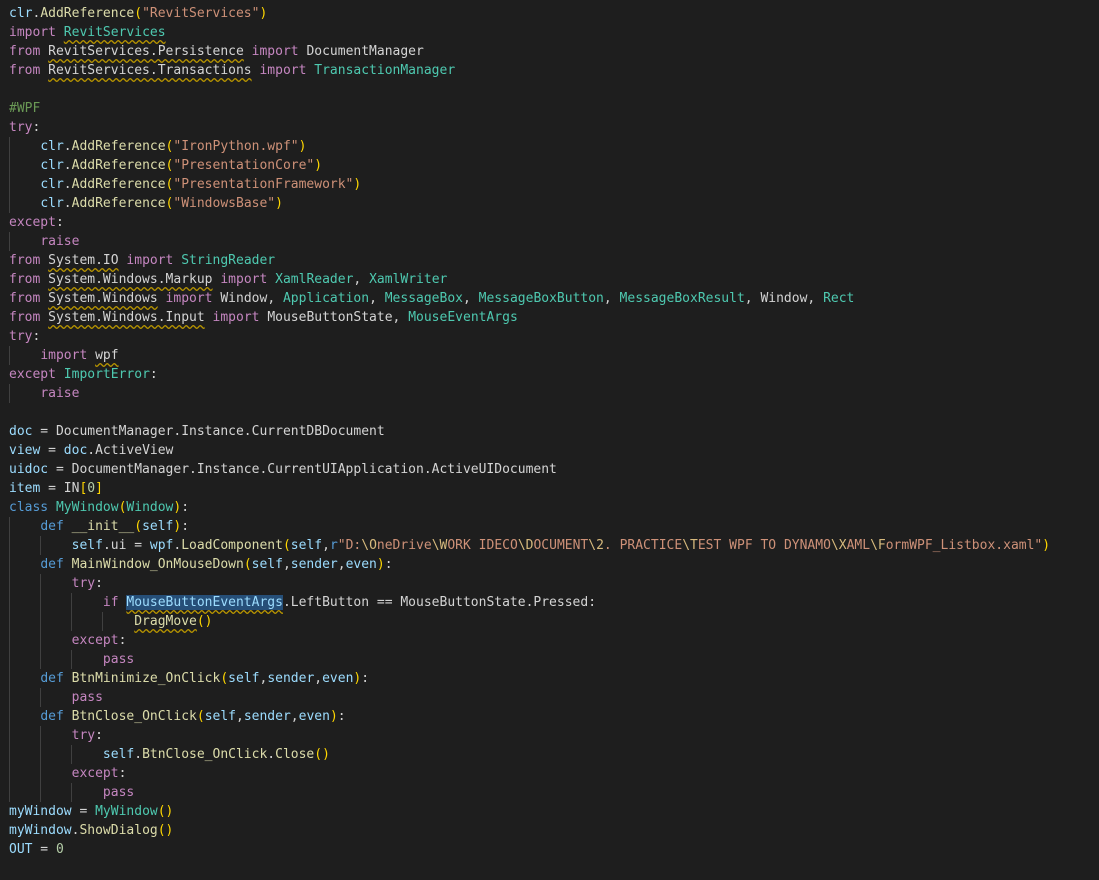 The height and width of the screenshot is (880, 1099). What do you see at coordinates (224, 203) in the screenshot?
I see `code-token: "WindowsBase"` at bounding box center [224, 203].